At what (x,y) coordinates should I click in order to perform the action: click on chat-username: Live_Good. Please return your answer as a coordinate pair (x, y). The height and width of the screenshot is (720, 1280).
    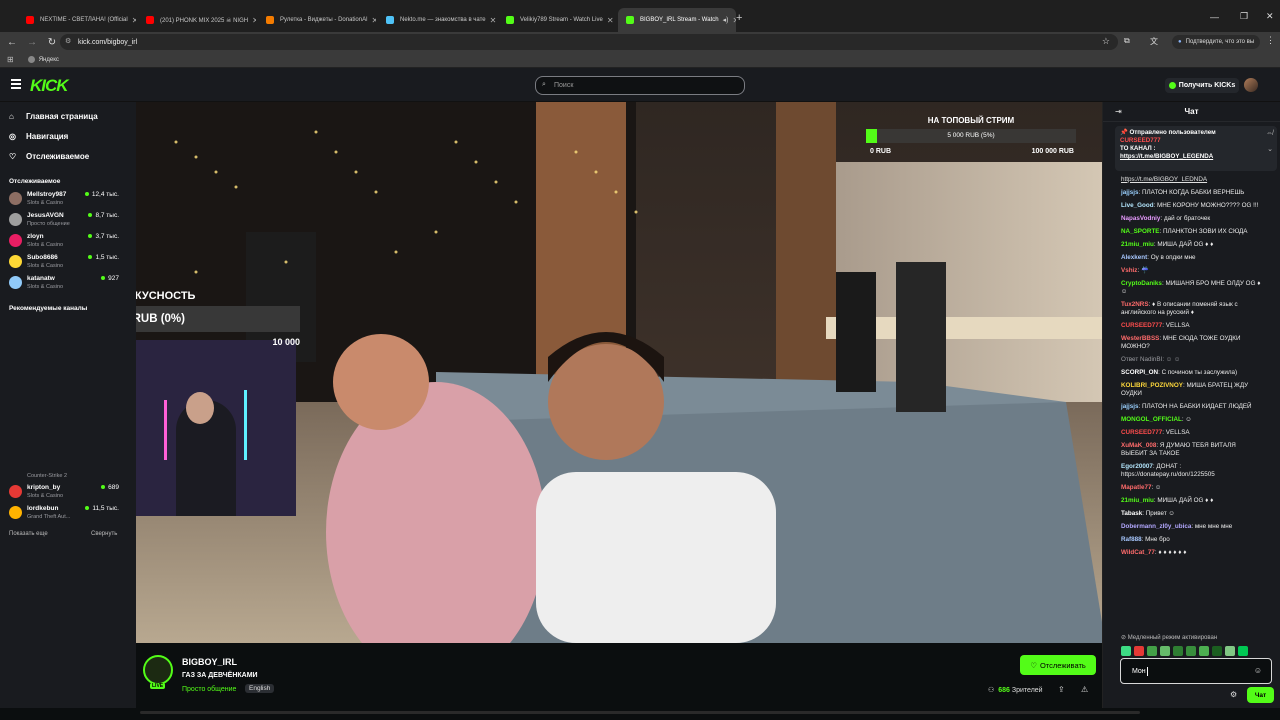
    Looking at the image, I should click on (1137, 205).